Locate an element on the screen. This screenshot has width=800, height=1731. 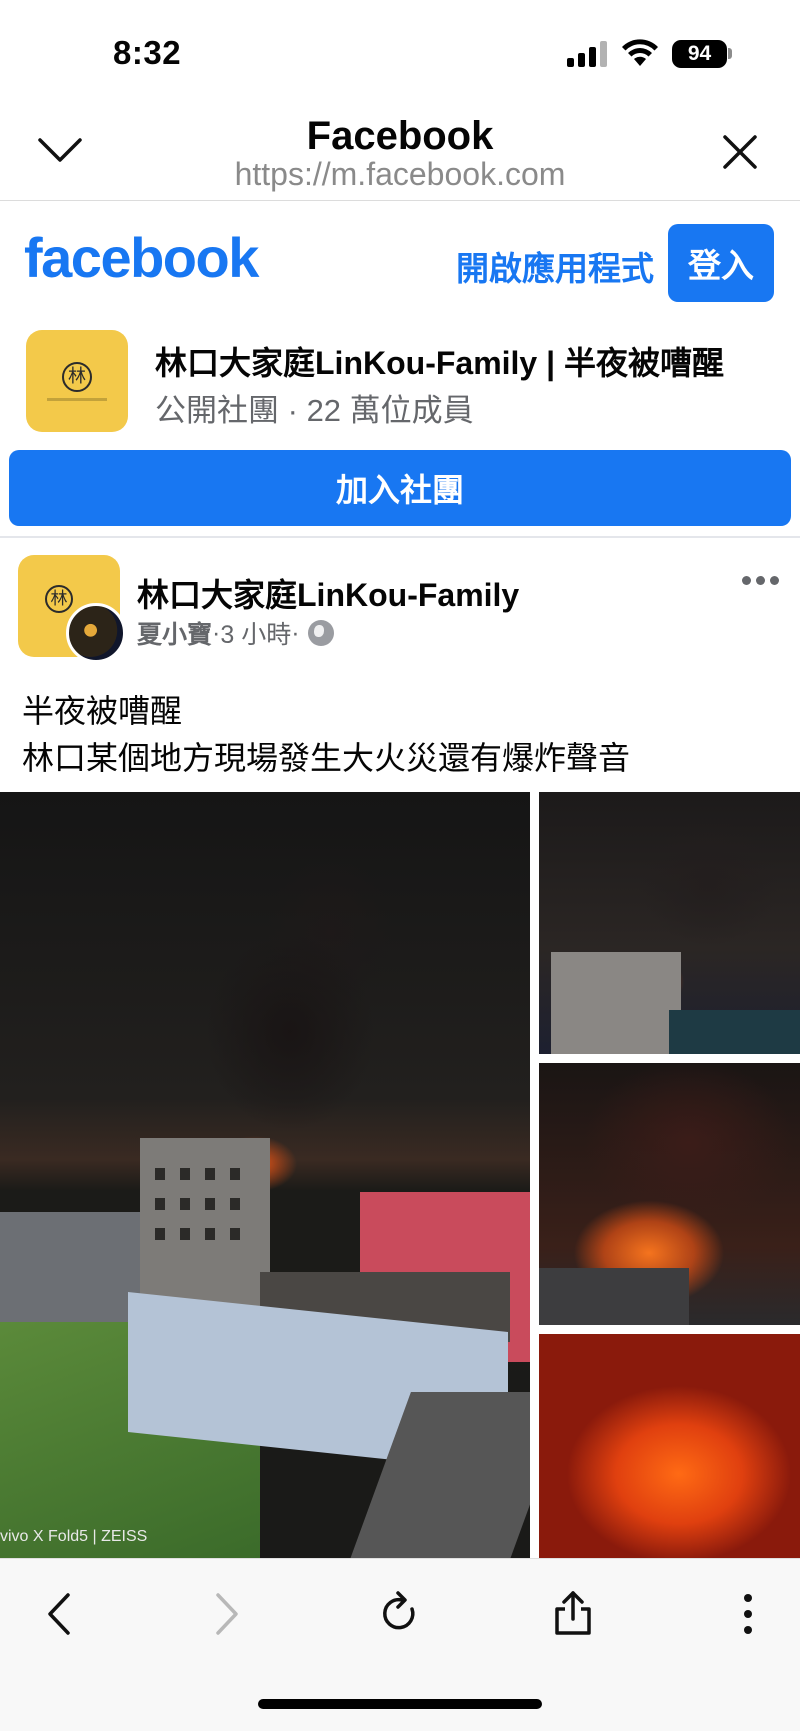
join-group-button: 加入社團 is located at coordinates (400, 488).